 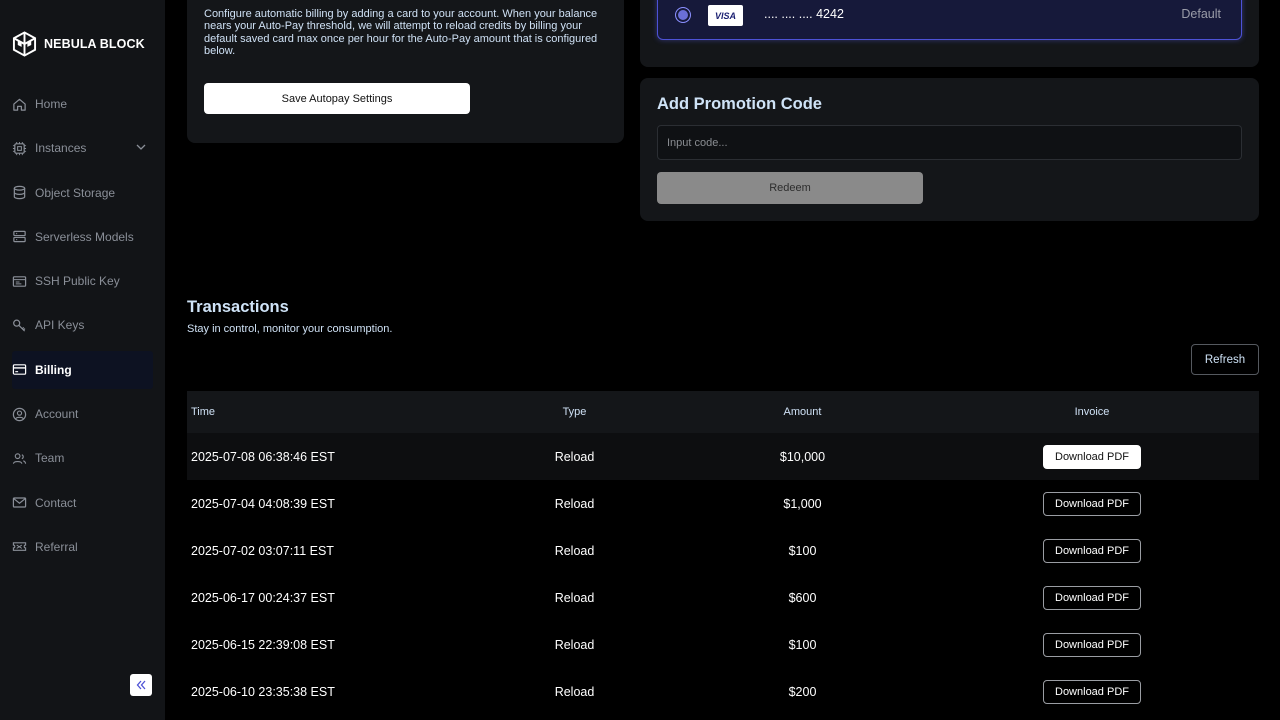 What do you see at coordinates (802, 597) in the screenshot?
I see `cell-amount: $600` at bounding box center [802, 597].